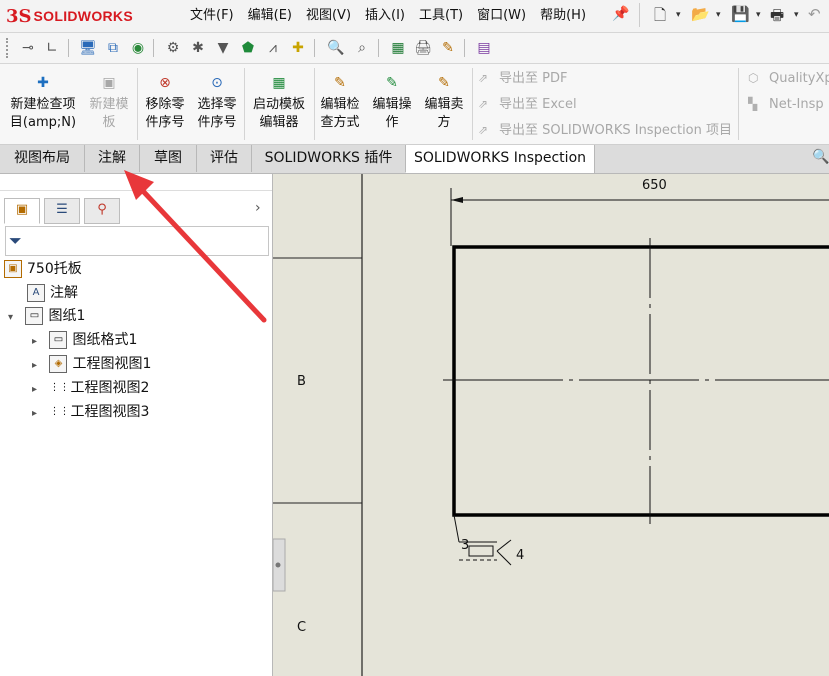 The image size is (829, 676). I want to click on tree-item-drawing-view-2: ▸ ⋮⋮工程图视图2, so click(90, 389).